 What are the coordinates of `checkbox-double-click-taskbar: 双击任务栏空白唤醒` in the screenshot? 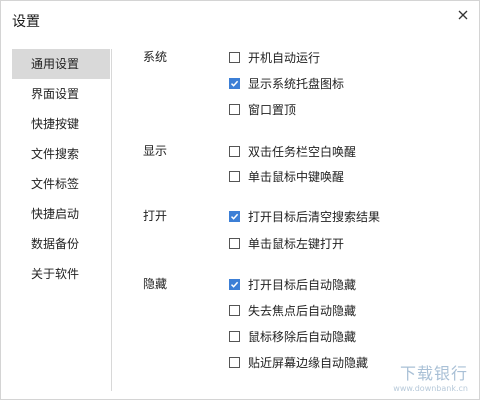 It's located at (292, 151).